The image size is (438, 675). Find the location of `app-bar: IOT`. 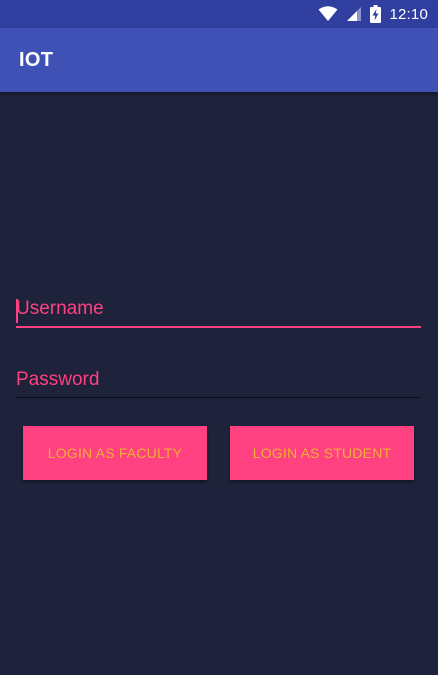

app-bar: IOT is located at coordinates (219, 60).